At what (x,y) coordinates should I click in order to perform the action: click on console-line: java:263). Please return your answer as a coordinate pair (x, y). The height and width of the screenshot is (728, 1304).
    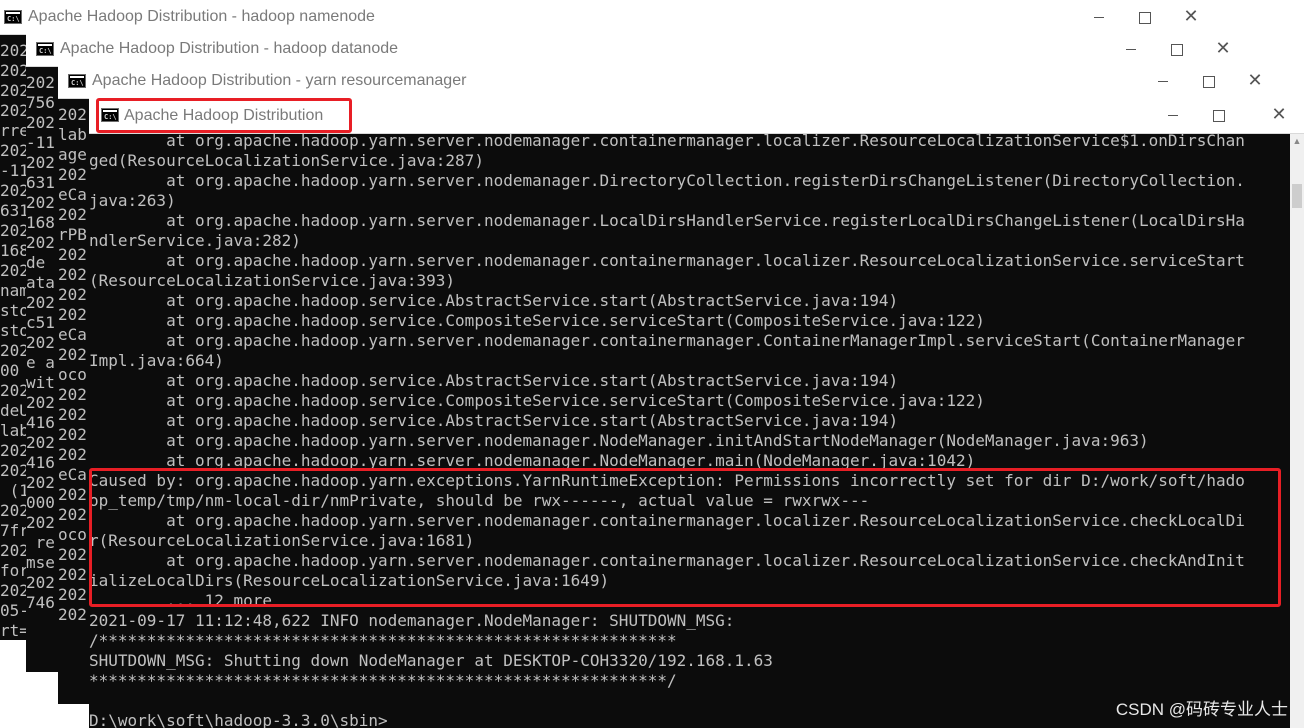
    Looking at the image, I should click on (132, 200).